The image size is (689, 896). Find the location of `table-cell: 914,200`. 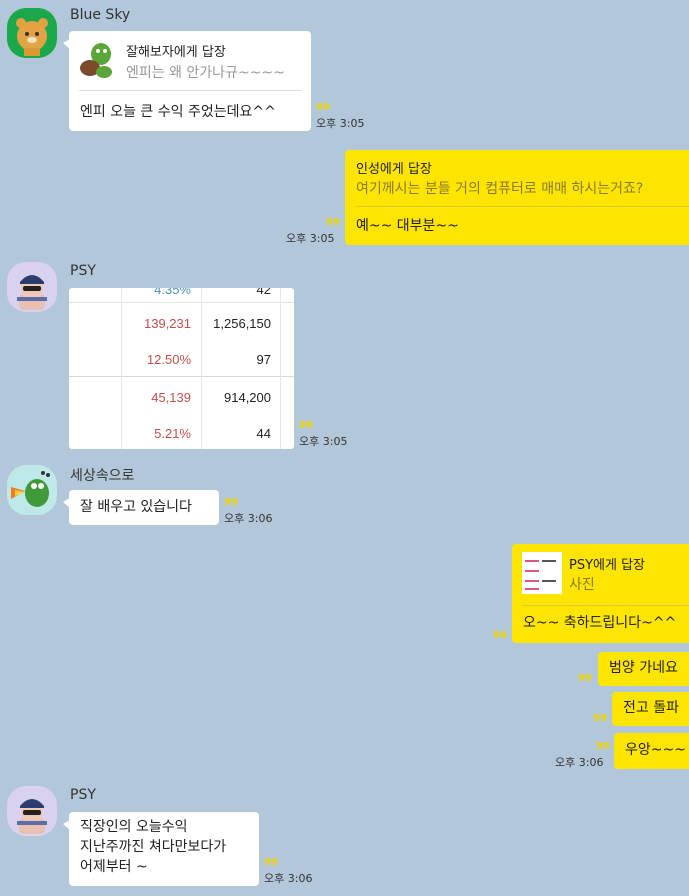

table-cell: 914,200 is located at coordinates (247, 397).